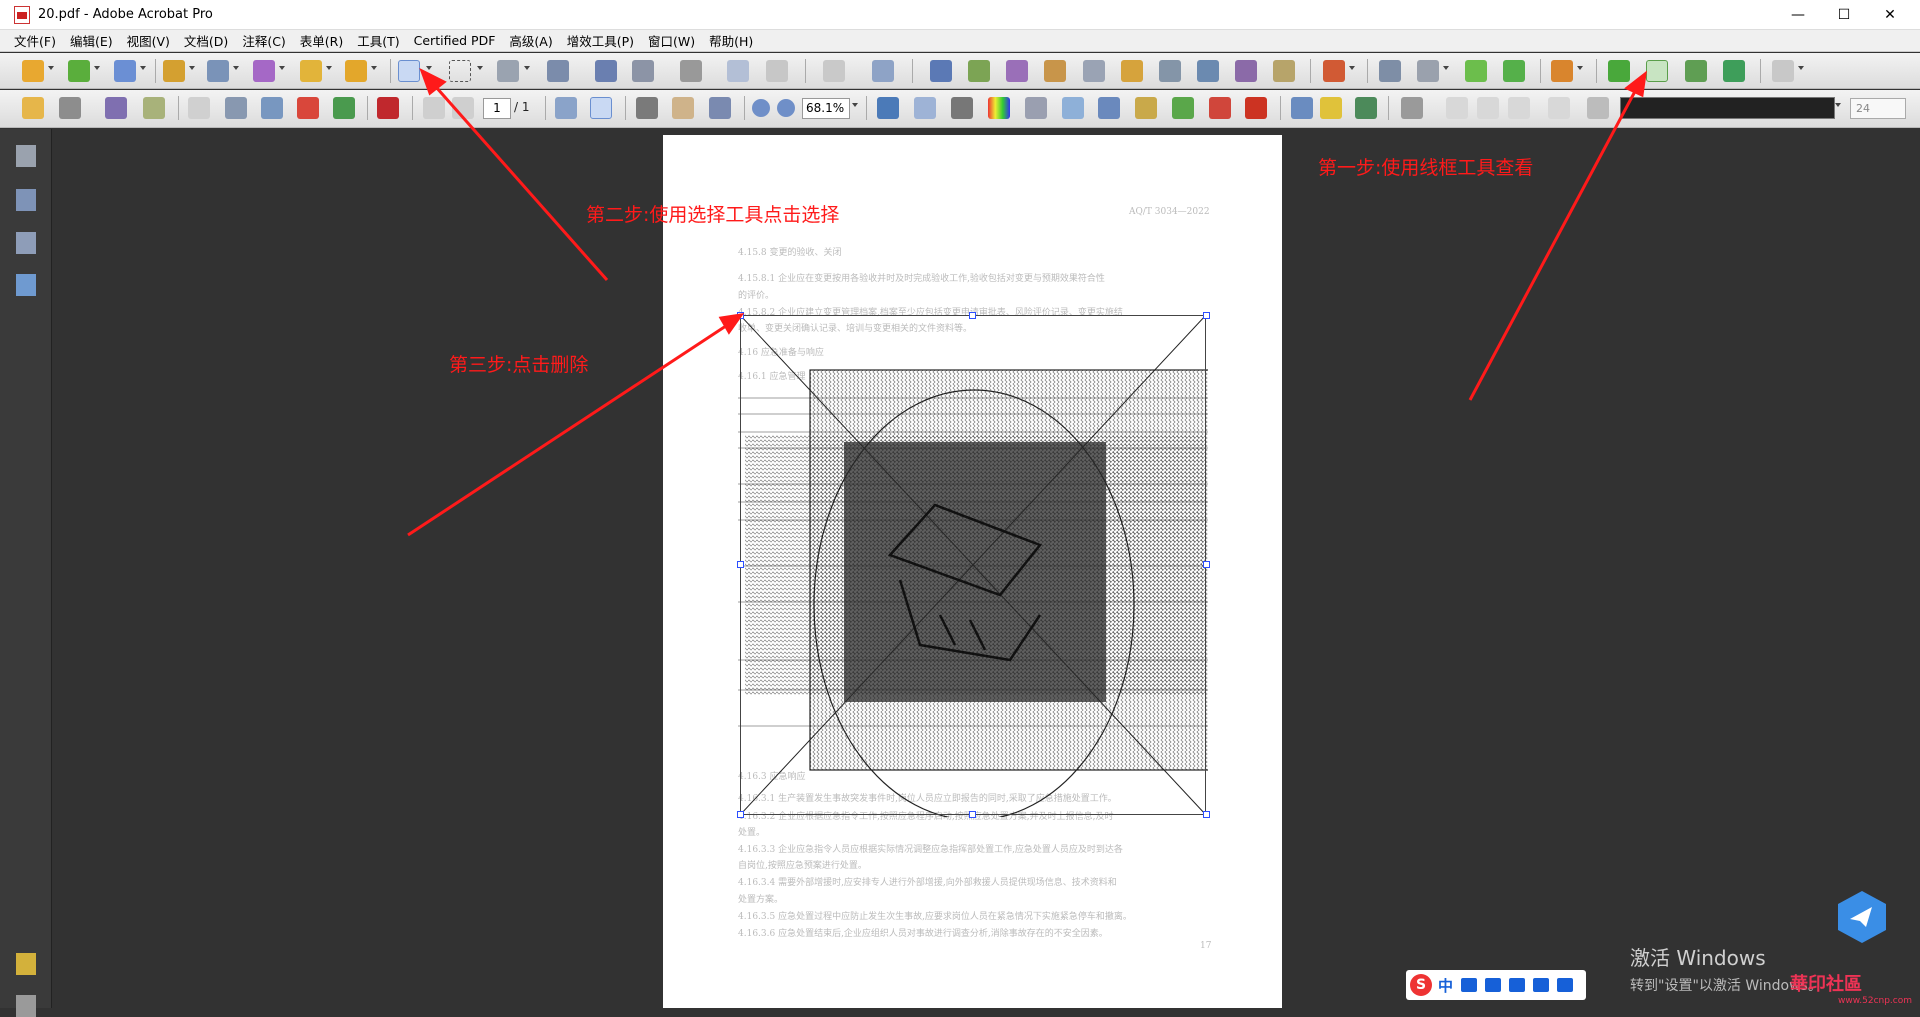  I want to click on layers-icon, so click(1734, 71).